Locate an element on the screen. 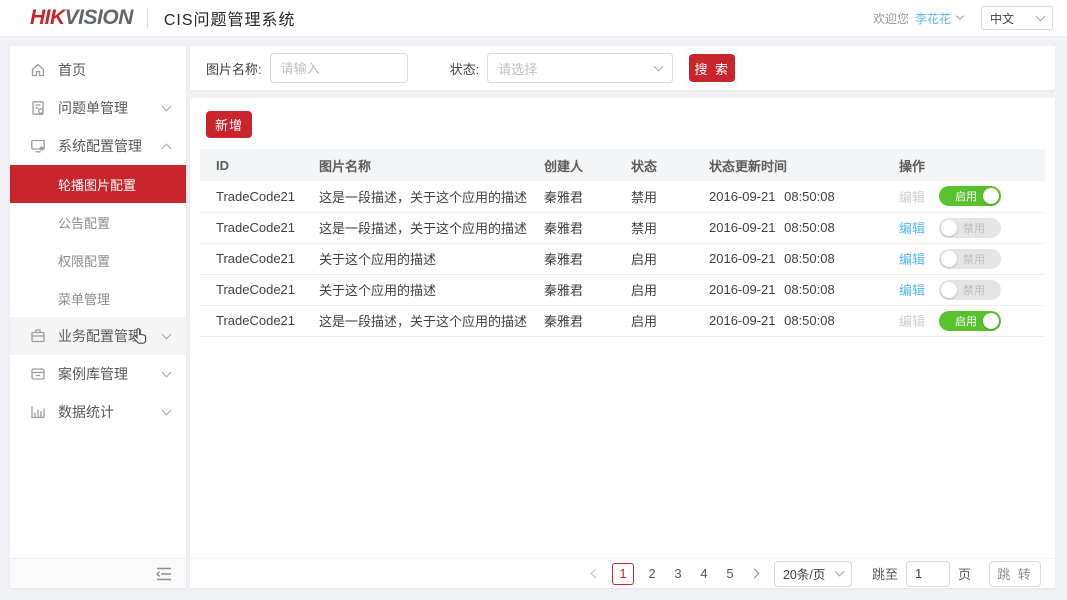 The height and width of the screenshot is (600, 1067). chevron-up-icon is located at coordinates (166, 148).